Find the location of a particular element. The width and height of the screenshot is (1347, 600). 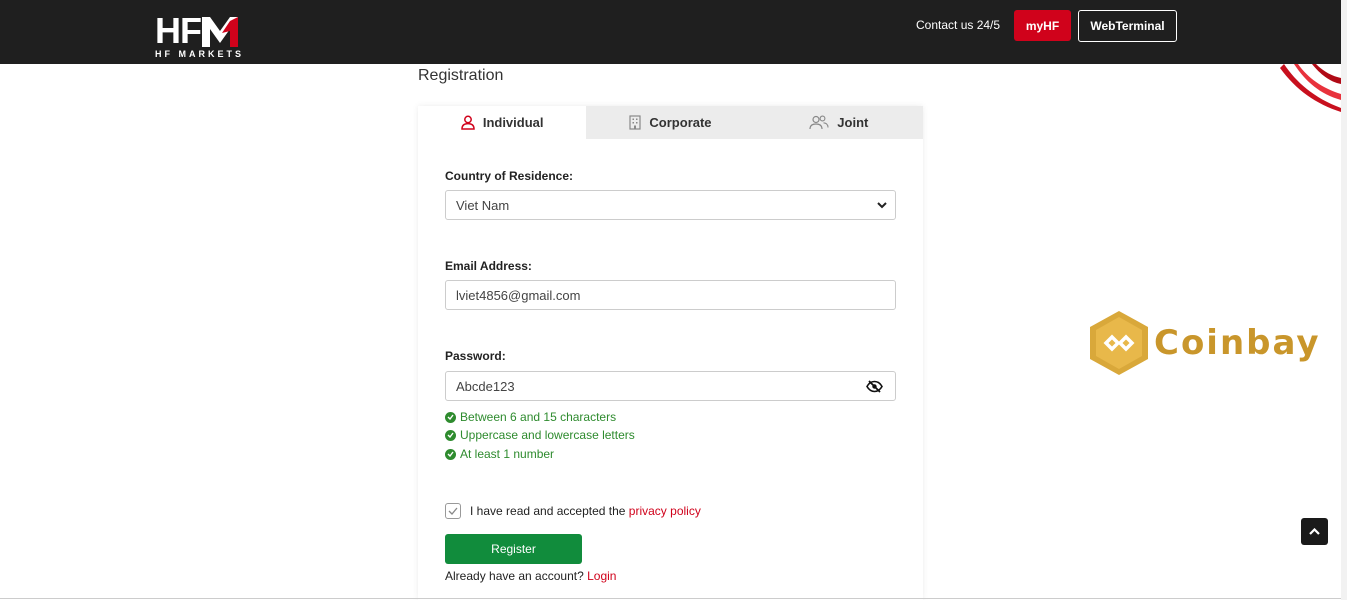

password-rule-length: Between 6 and 15 characters is located at coordinates (530, 417).